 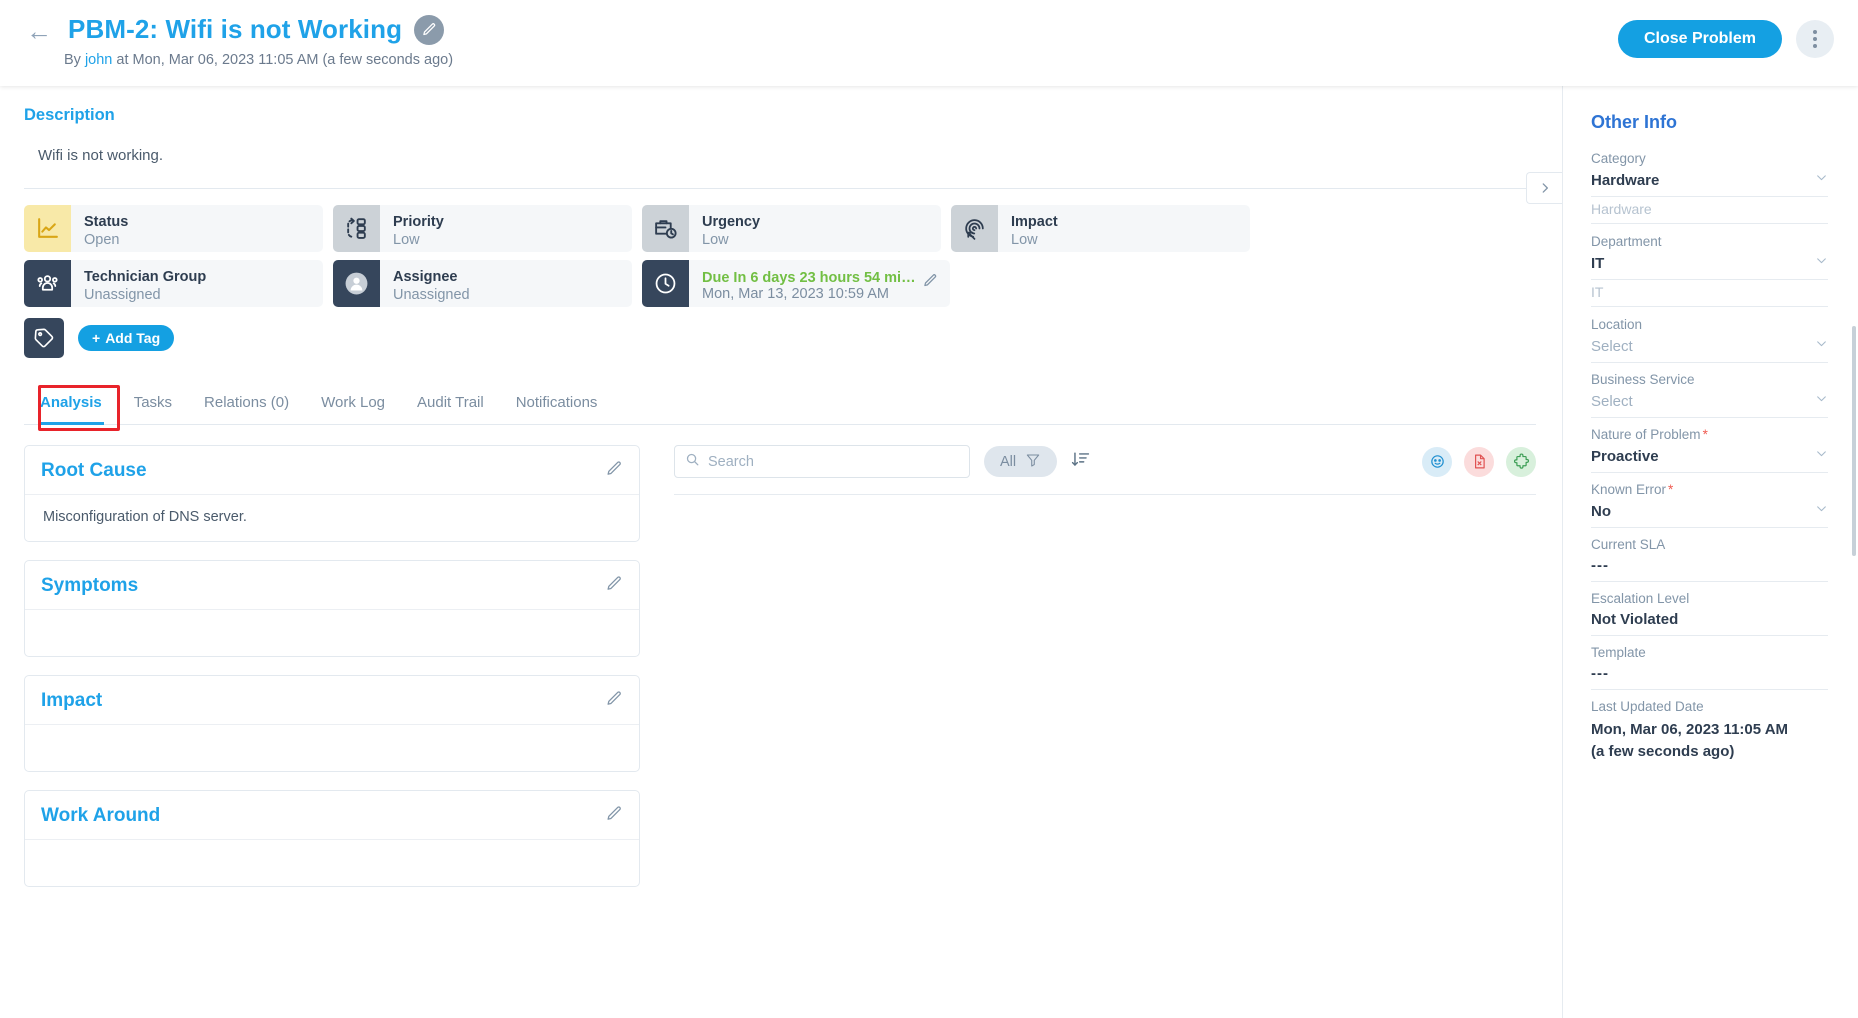 What do you see at coordinates (780, 338) in the screenshot?
I see `tag-row: + Add Tag` at bounding box center [780, 338].